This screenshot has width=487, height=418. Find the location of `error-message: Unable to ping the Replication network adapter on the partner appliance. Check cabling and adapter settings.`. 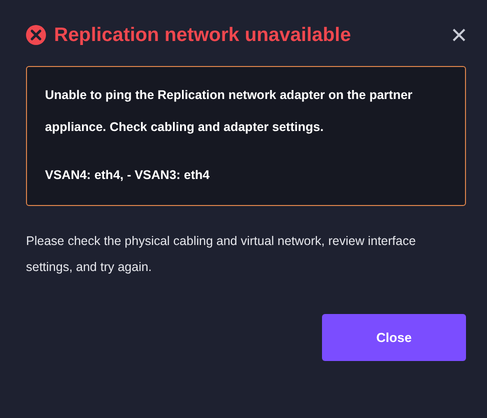

error-message: Unable to ping the Replication network adapter on the partner appliance. Check cabling and adapter settings. is located at coordinates (229, 111).